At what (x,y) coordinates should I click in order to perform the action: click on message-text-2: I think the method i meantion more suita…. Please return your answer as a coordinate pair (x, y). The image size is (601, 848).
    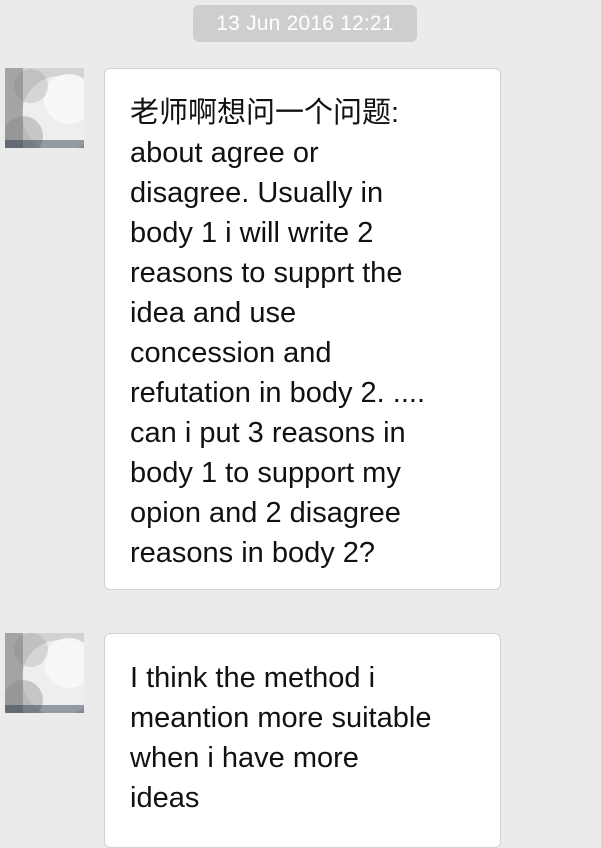
    Looking at the image, I should click on (281, 738).